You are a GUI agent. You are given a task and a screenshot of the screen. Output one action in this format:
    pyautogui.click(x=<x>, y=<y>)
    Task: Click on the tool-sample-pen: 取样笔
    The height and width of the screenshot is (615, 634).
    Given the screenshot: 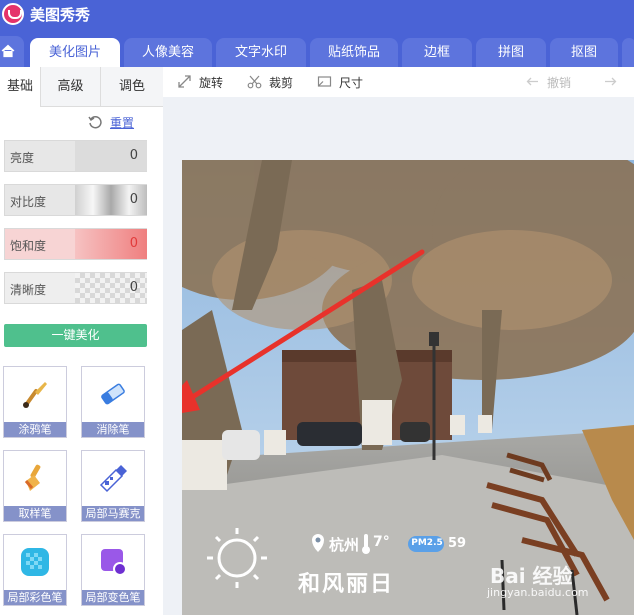 What is the action you would take?
    pyautogui.click(x=35, y=486)
    